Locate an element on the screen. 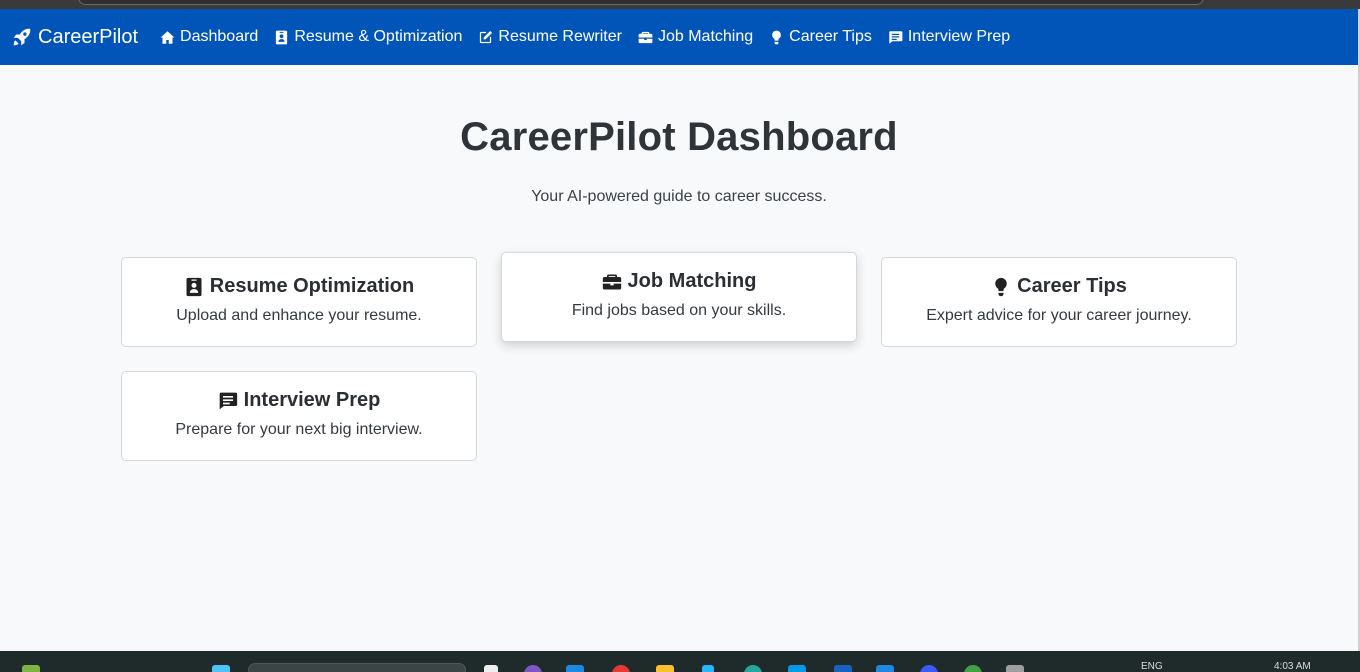 The width and height of the screenshot is (1360, 672). browser-chrome is located at coordinates (680, 4).